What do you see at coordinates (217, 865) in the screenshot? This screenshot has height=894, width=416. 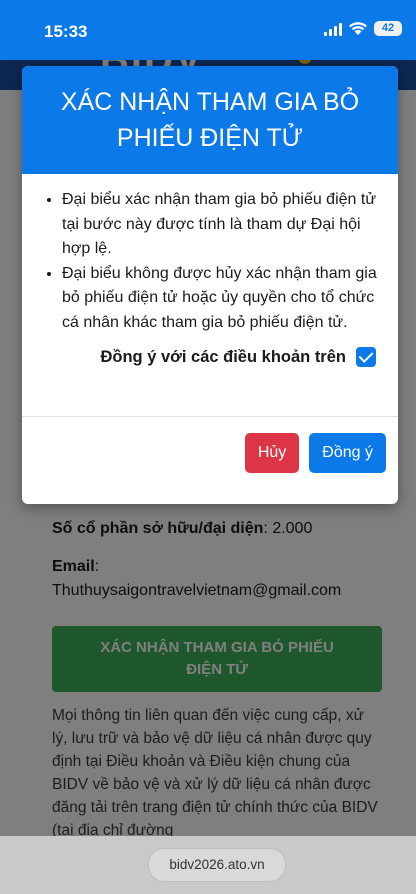 I see `url-field: bidv2026.ato.vn` at bounding box center [217, 865].